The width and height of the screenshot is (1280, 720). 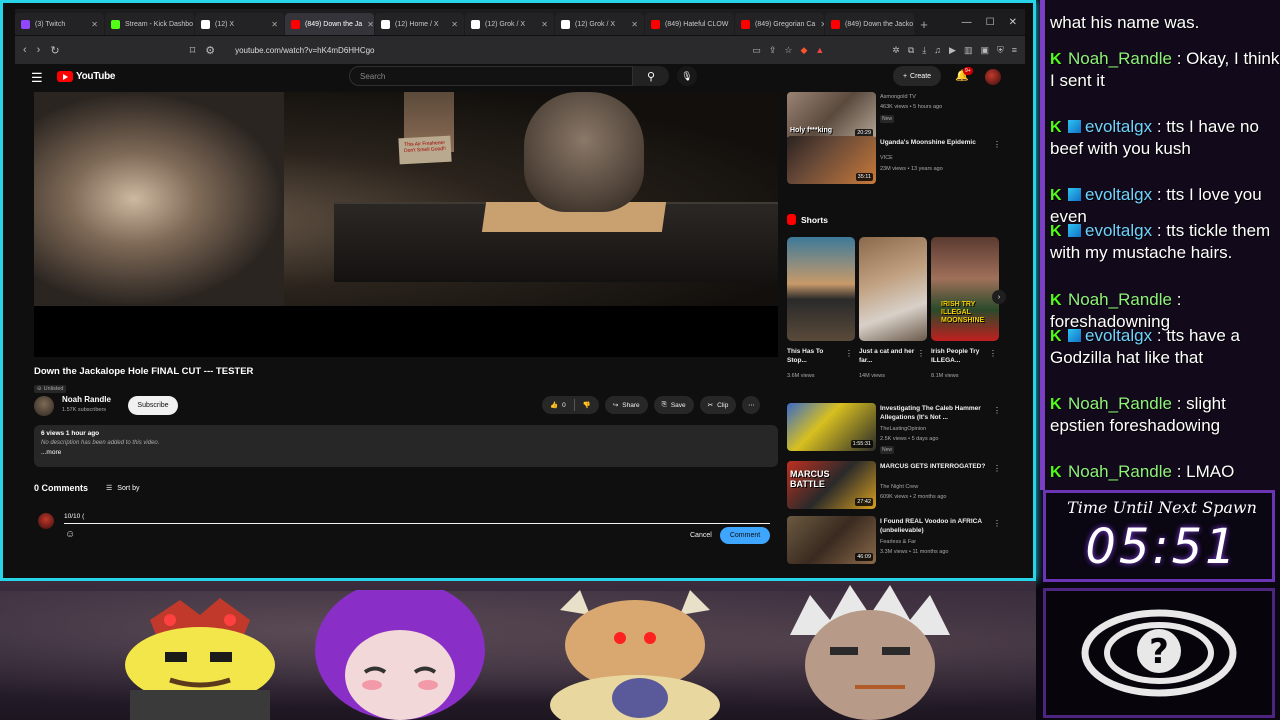 I want to click on maximize-icon: ☐, so click(x=990, y=22).